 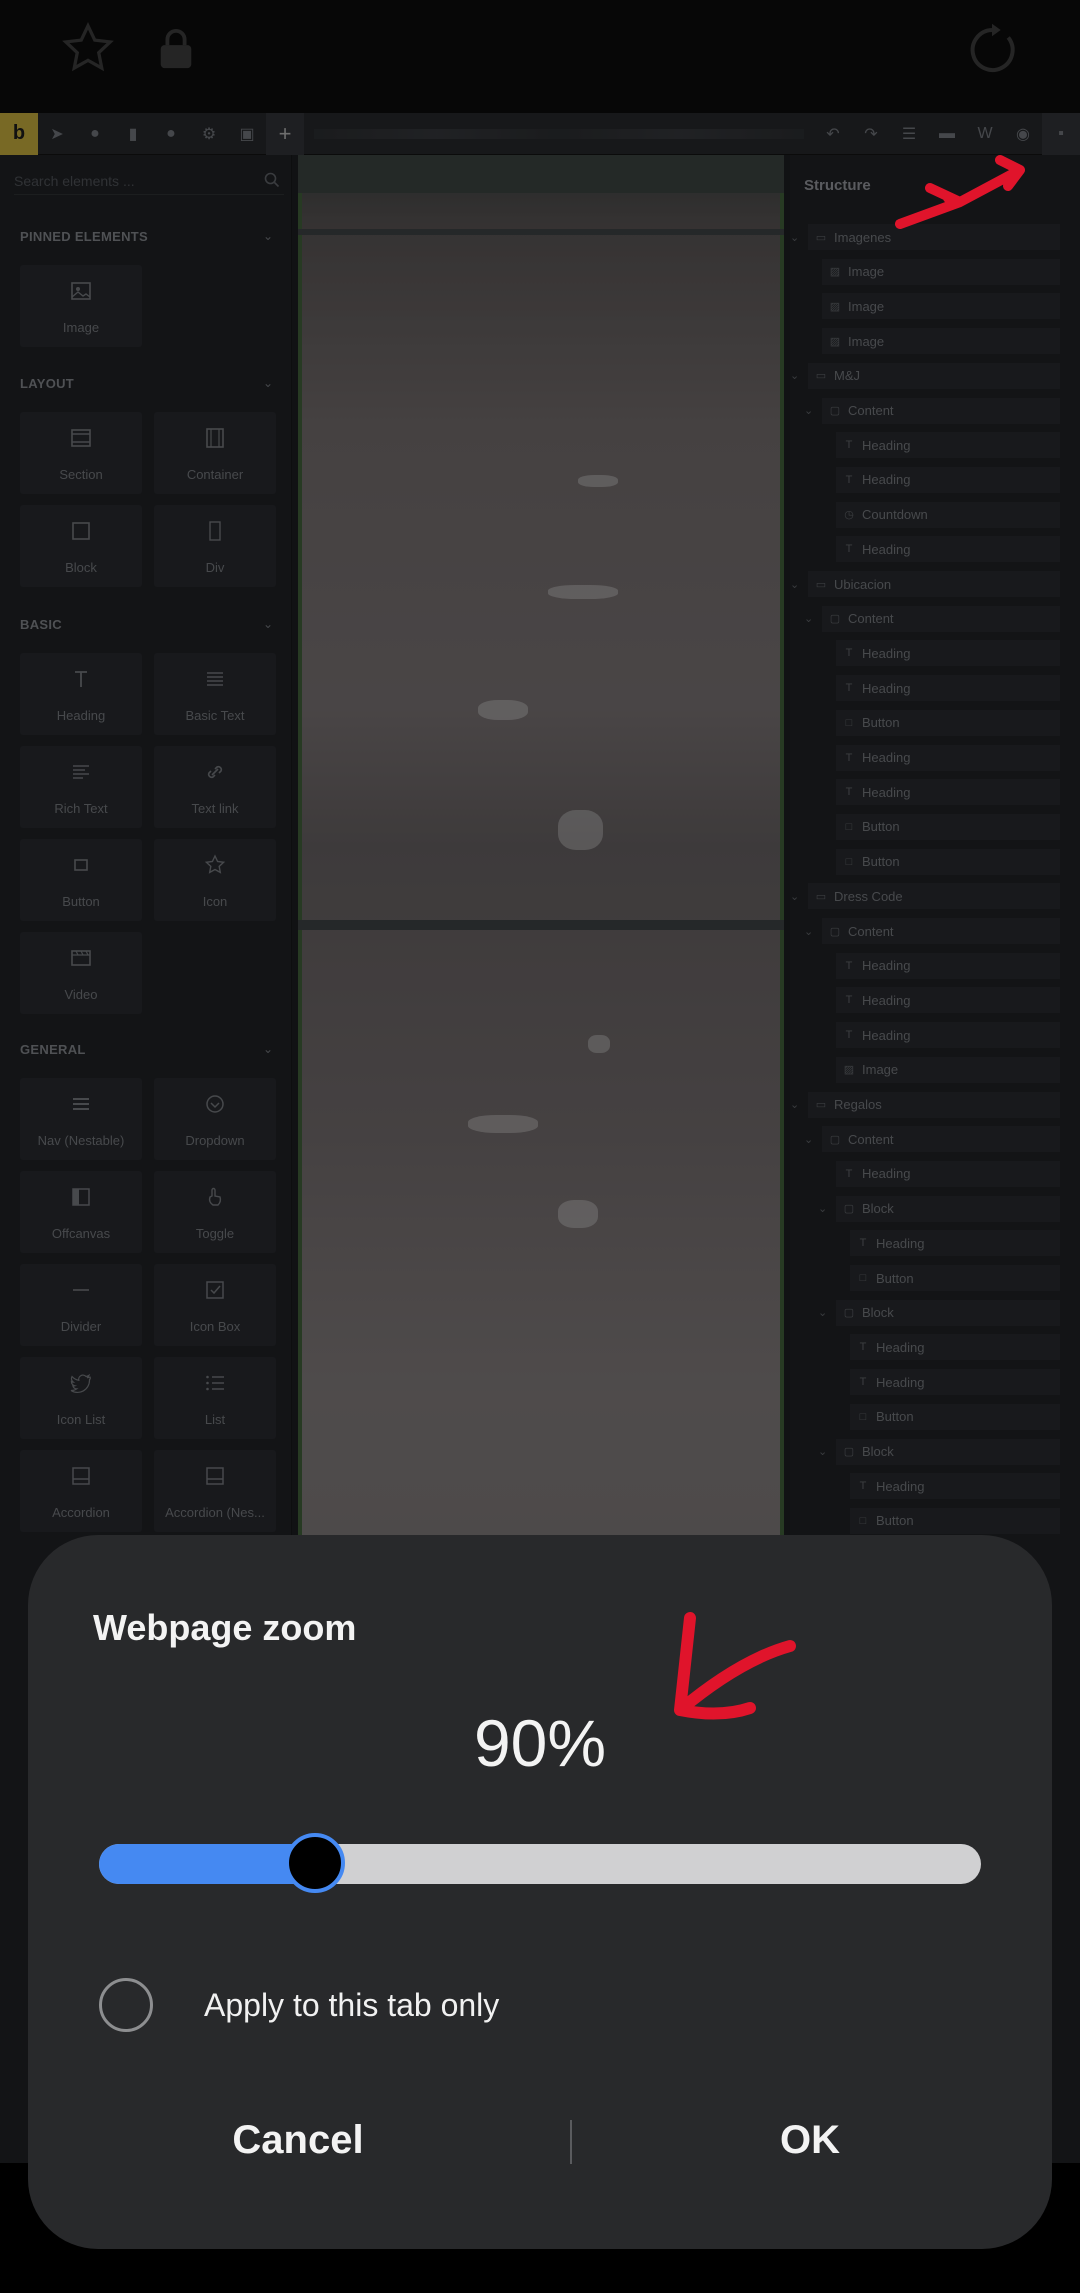 I want to click on annotation-arrow-top, so click(x=960, y=192).